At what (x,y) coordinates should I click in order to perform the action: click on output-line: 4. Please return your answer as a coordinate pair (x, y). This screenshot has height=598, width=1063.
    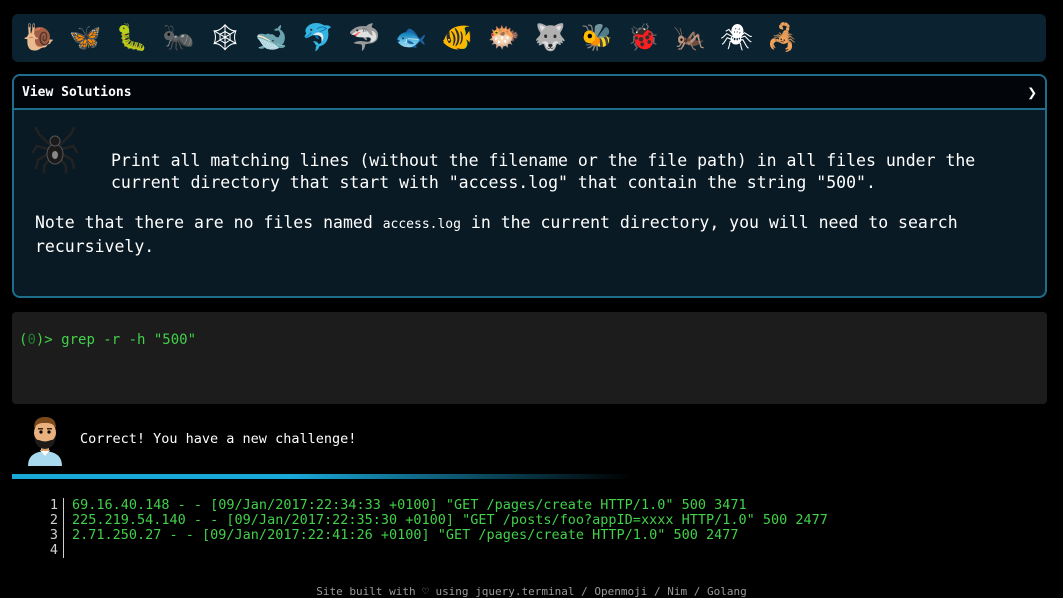
    Looking at the image, I should click on (531, 550).